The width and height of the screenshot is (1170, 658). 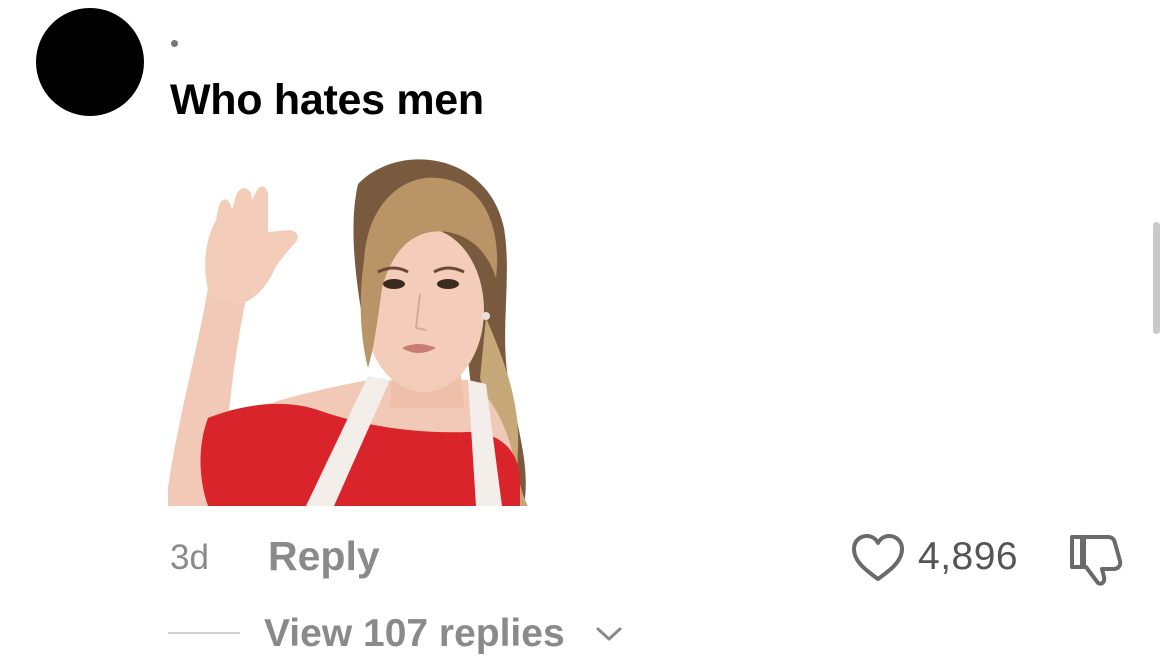 What do you see at coordinates (609, 634) in the screenshot?
I see `chevron-down-icon` at bounding box center [609, 634].